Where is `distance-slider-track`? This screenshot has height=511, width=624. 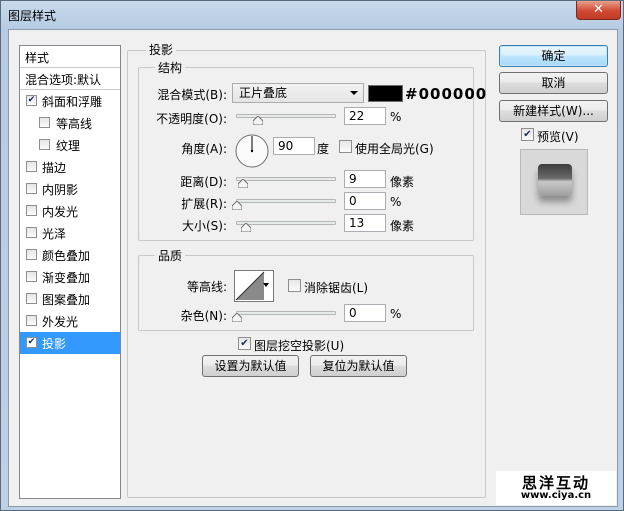 distance-slider-track is located at coordinates (286, 179).